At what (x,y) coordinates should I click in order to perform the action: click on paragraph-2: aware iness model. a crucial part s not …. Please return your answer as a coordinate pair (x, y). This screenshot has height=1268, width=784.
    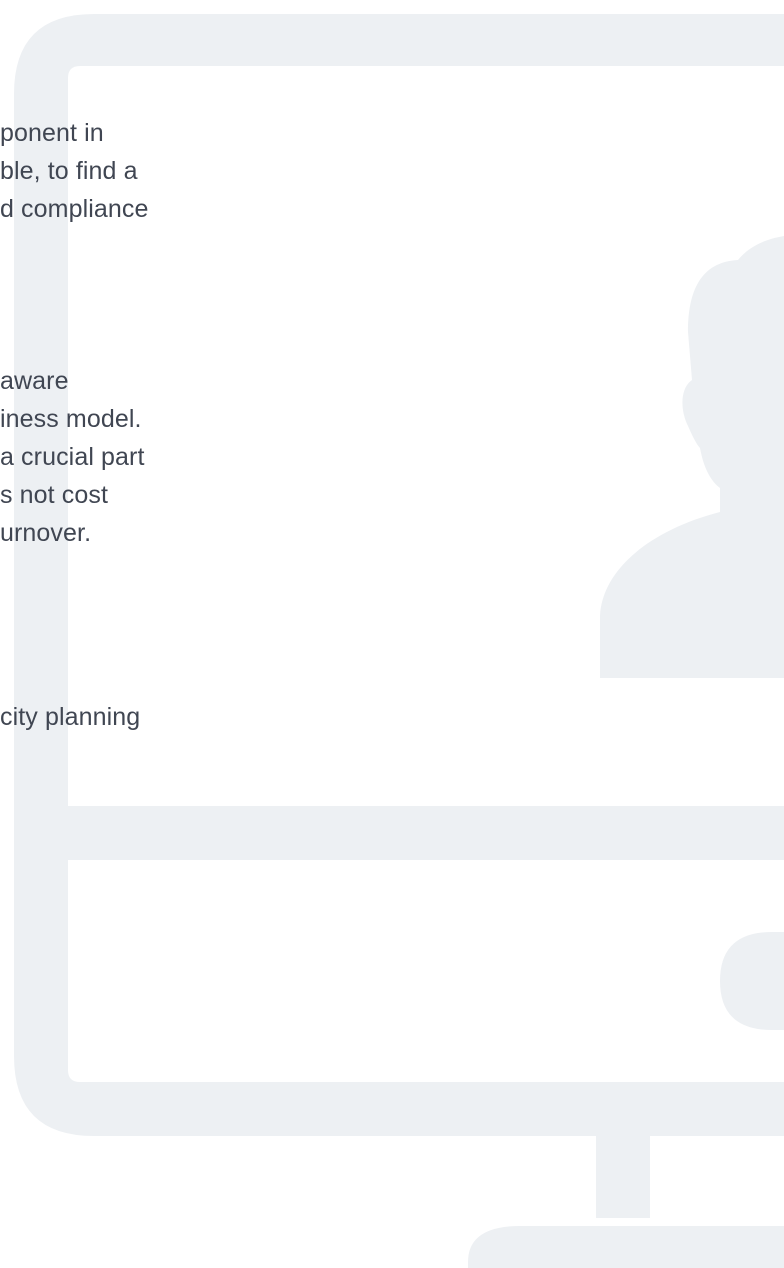
    Looking at the image, I should click on (72, 457).